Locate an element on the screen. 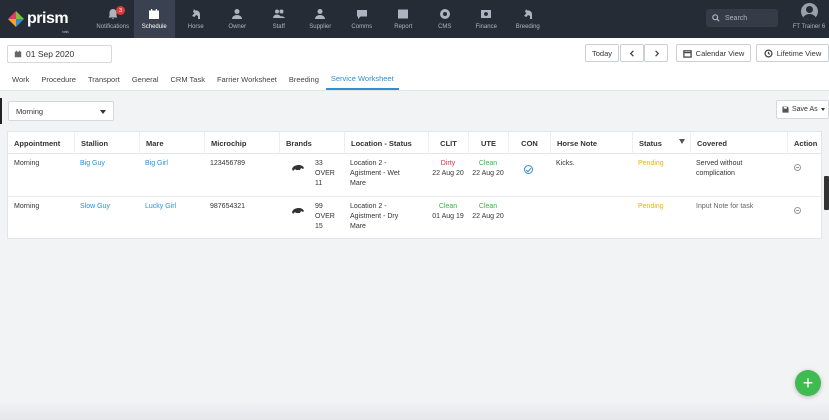 The height and width of the screenshot is (420, 829). user-menu: FT Trainer 6 is located at coordinates (809, 19).